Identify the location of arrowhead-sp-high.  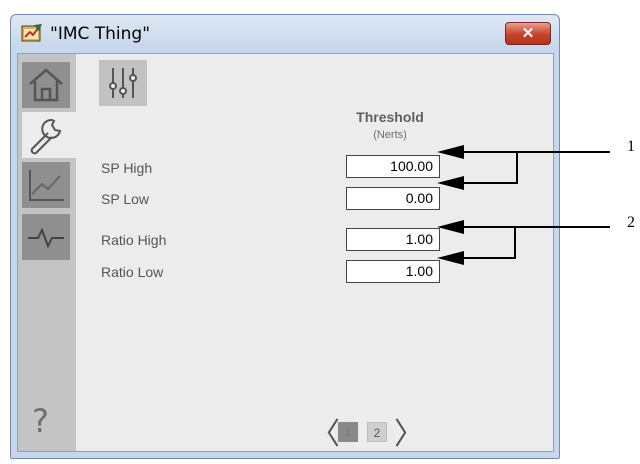
(450, 152).